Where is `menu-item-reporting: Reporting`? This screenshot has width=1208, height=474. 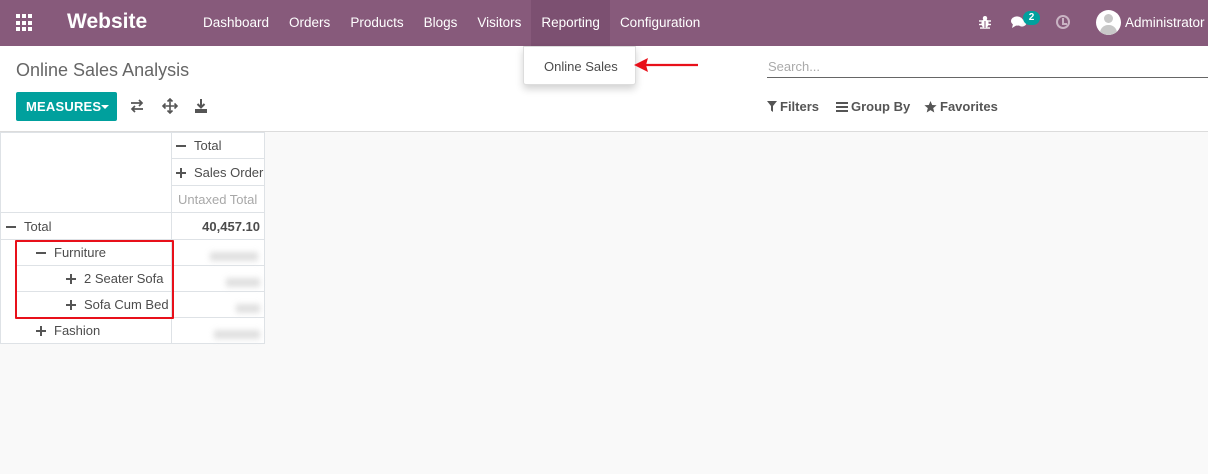 menu-item-reporting: Reporting is located at coordinates (570, 23).